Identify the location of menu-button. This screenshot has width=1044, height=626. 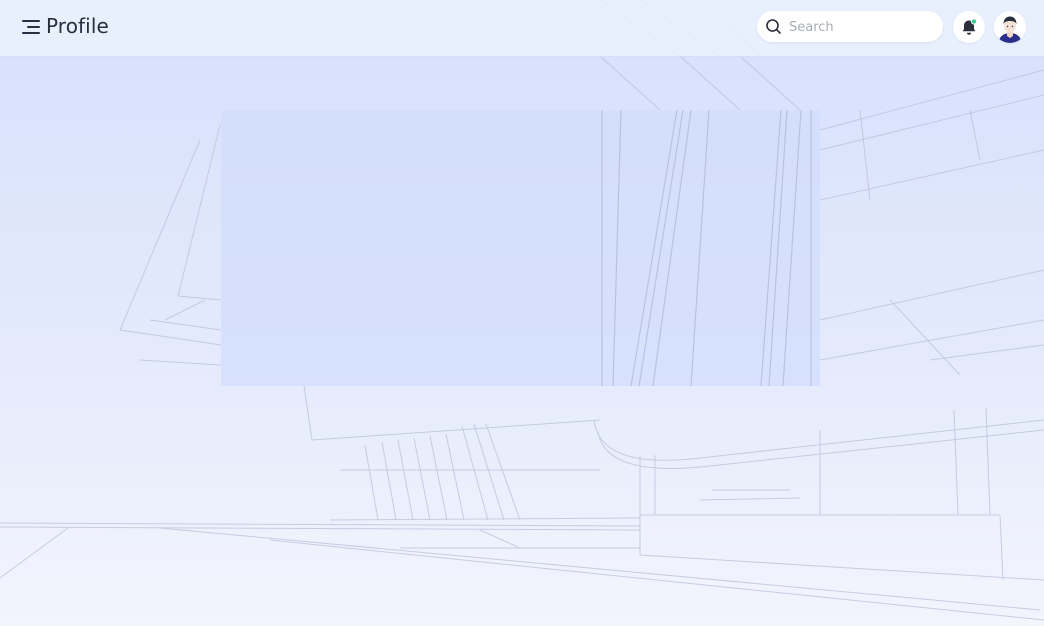
(31, 27).